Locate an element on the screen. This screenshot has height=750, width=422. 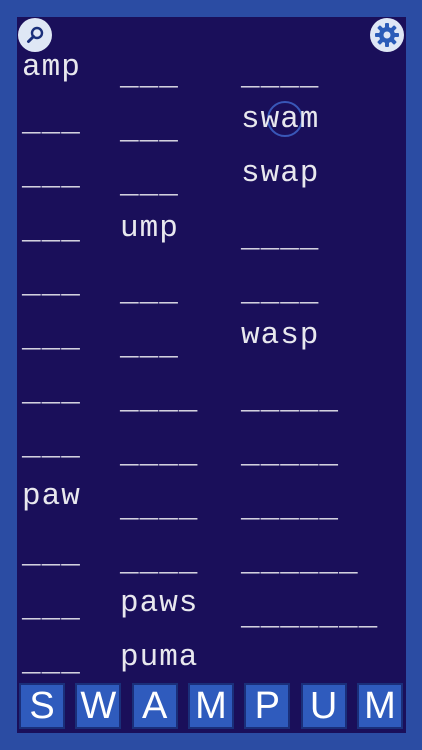
letter-tile: W is located at coordinates (98, 706).